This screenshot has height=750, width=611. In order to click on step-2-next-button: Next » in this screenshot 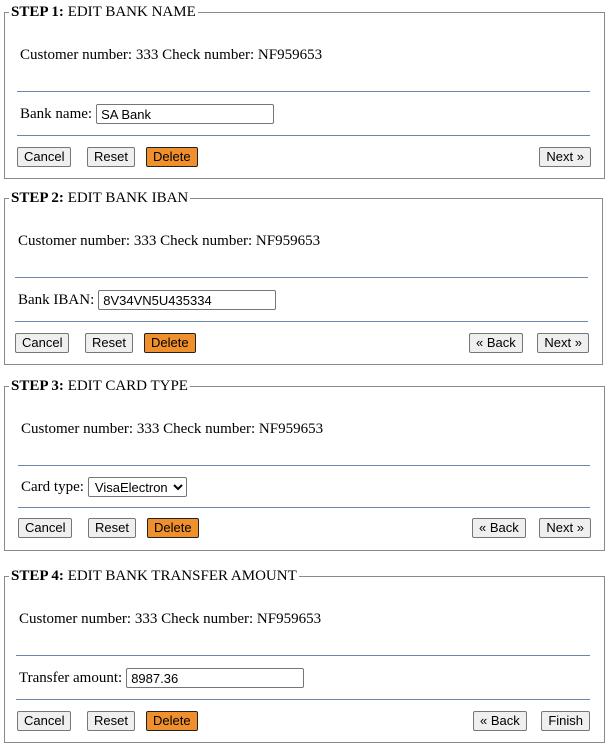, I will do `click(563, 343)`.